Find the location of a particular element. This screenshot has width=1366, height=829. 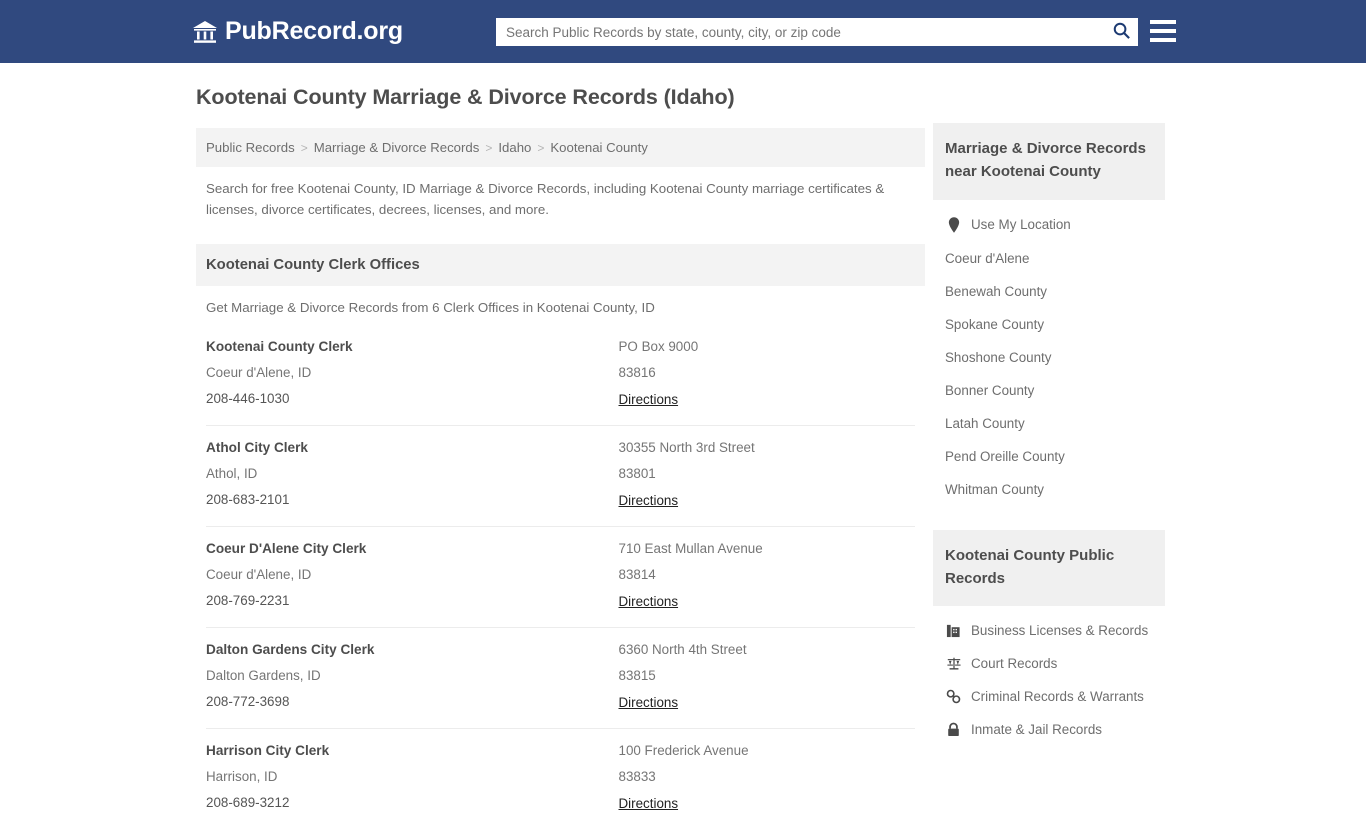

section-title-clerk-offices: Kootenai County Clerk Offices is located at coordinates (560, 265).